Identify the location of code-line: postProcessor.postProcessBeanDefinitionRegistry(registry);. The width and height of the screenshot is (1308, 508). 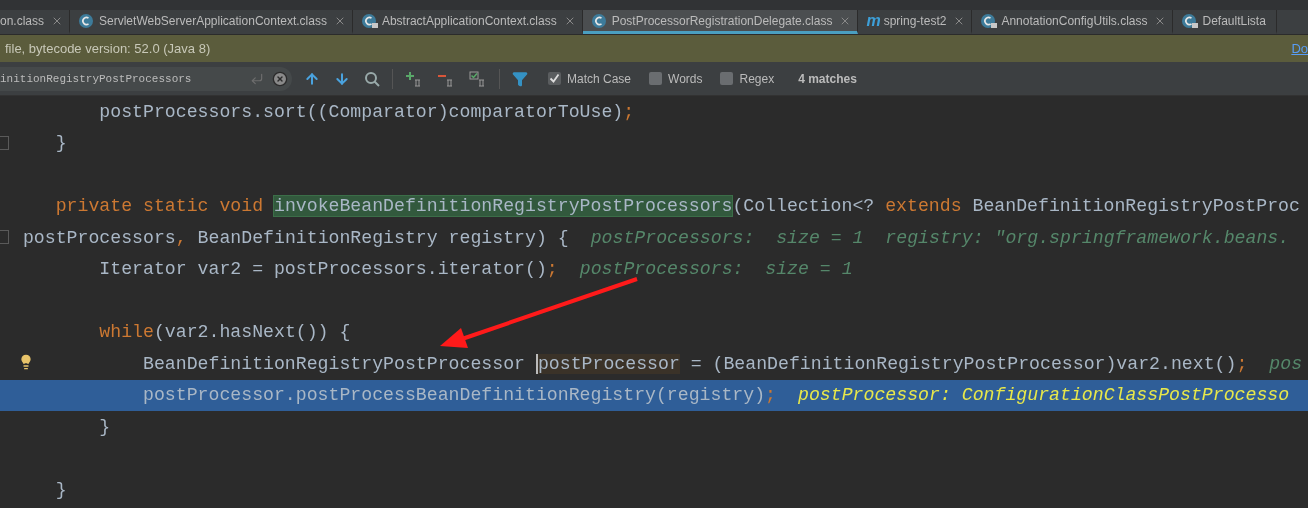
(460, 395).